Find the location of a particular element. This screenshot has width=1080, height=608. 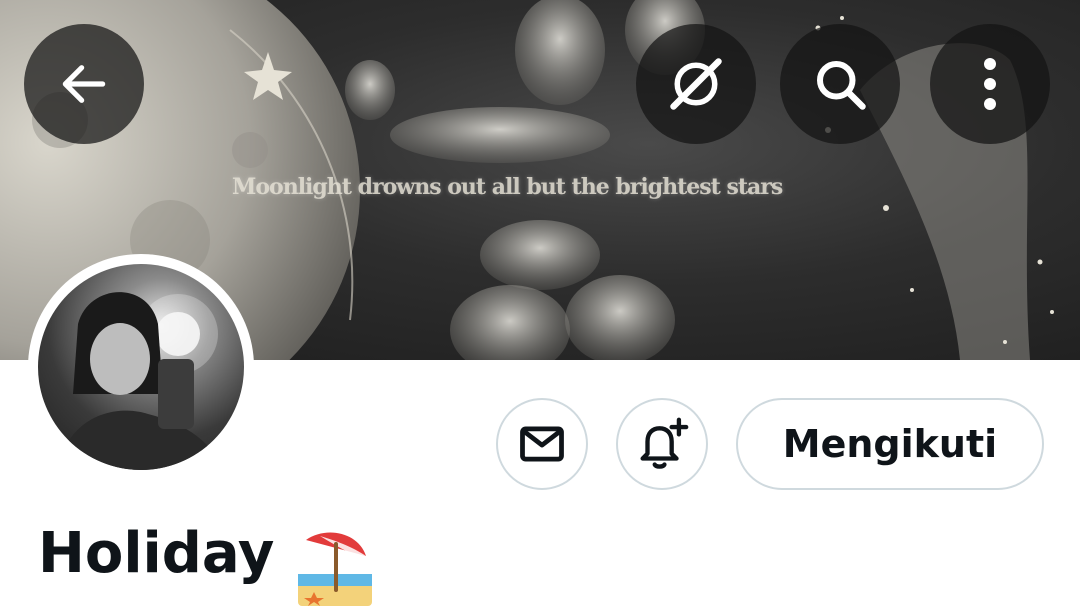

notify-button is located at coordinates (662, 444).